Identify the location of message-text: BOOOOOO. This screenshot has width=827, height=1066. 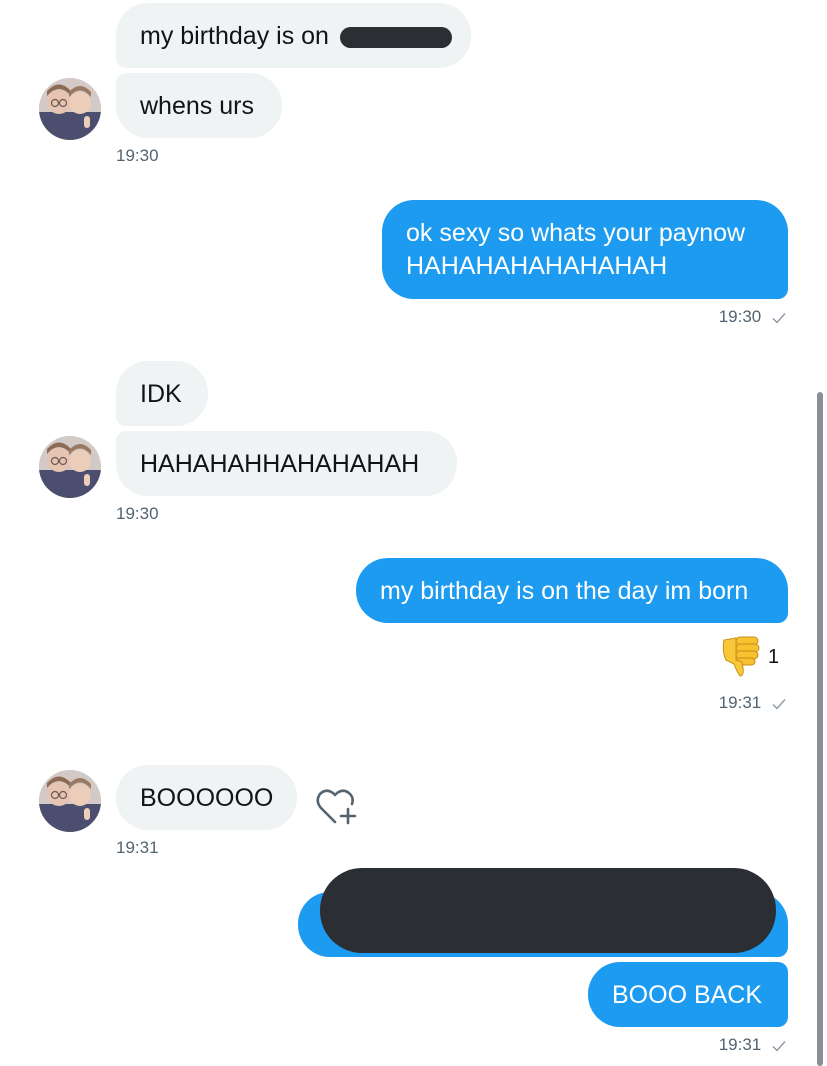
(207, 798).